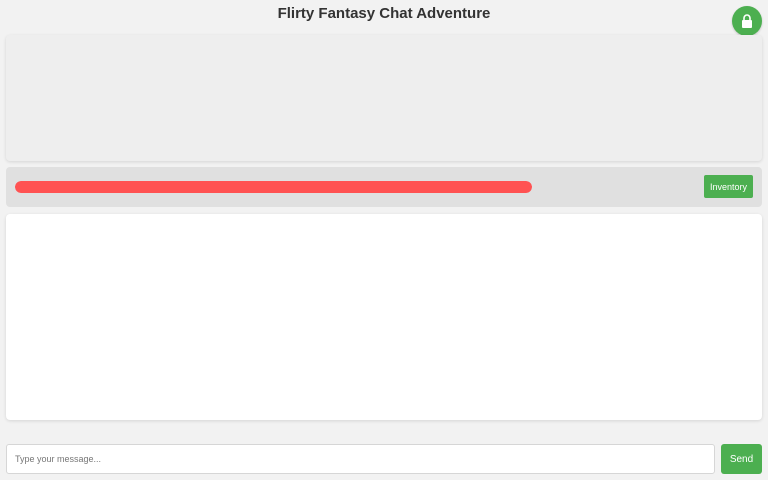 This screenshot has height=480, width=768. I want to click on message-composer: Send, so click(384, 459).